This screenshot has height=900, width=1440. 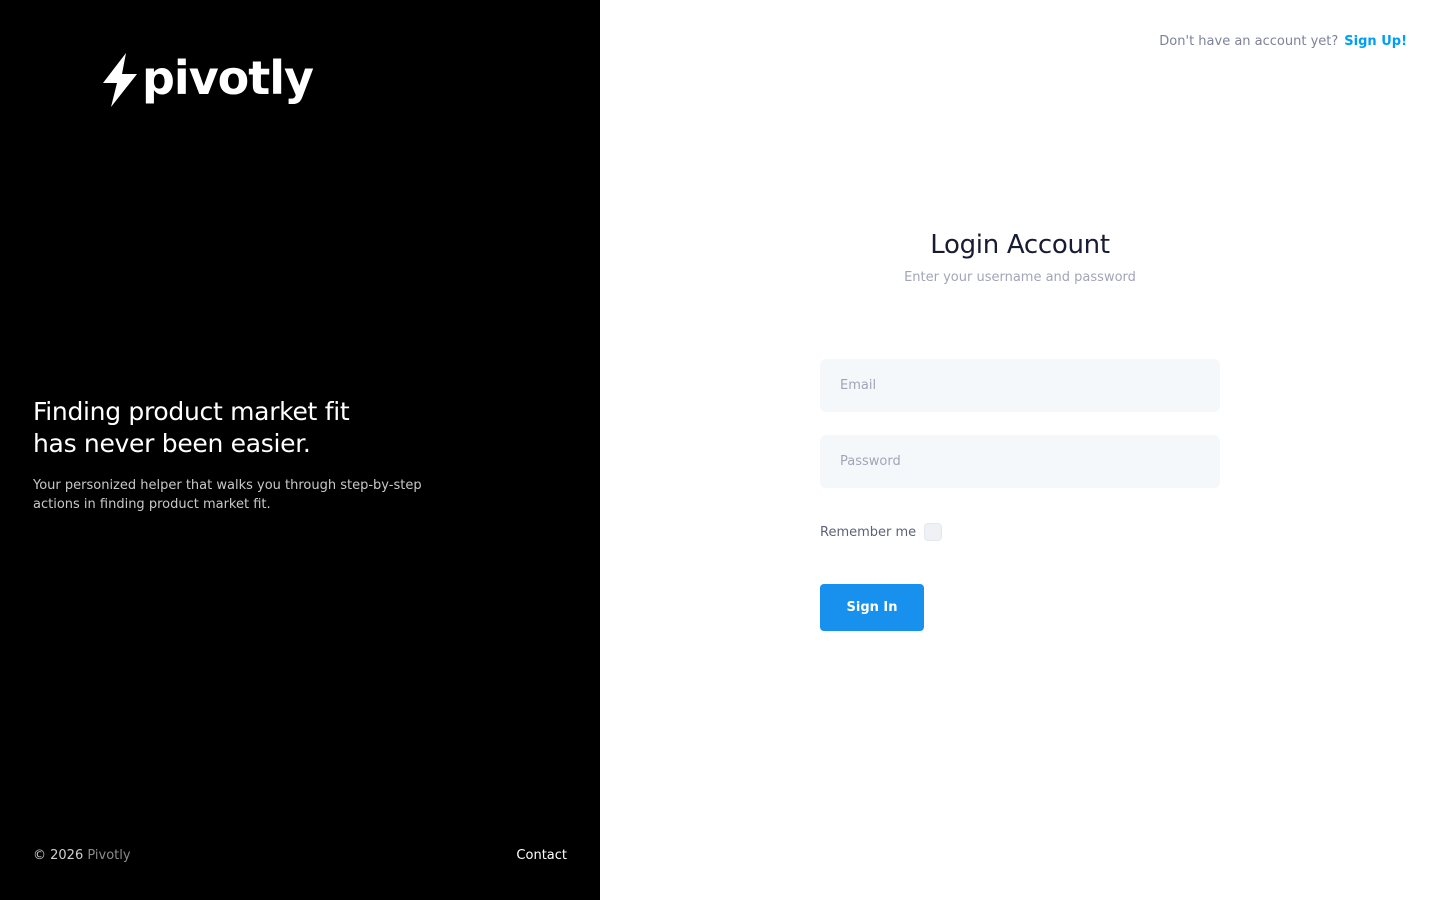 I want to click on copyright: © 2026 Pivotly, so click(x=82, y=855).